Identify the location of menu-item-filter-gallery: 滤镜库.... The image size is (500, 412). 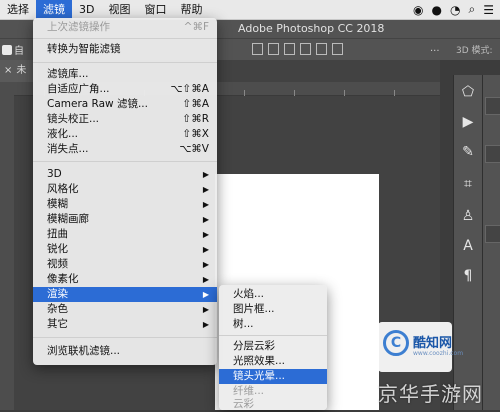
(125, 74).